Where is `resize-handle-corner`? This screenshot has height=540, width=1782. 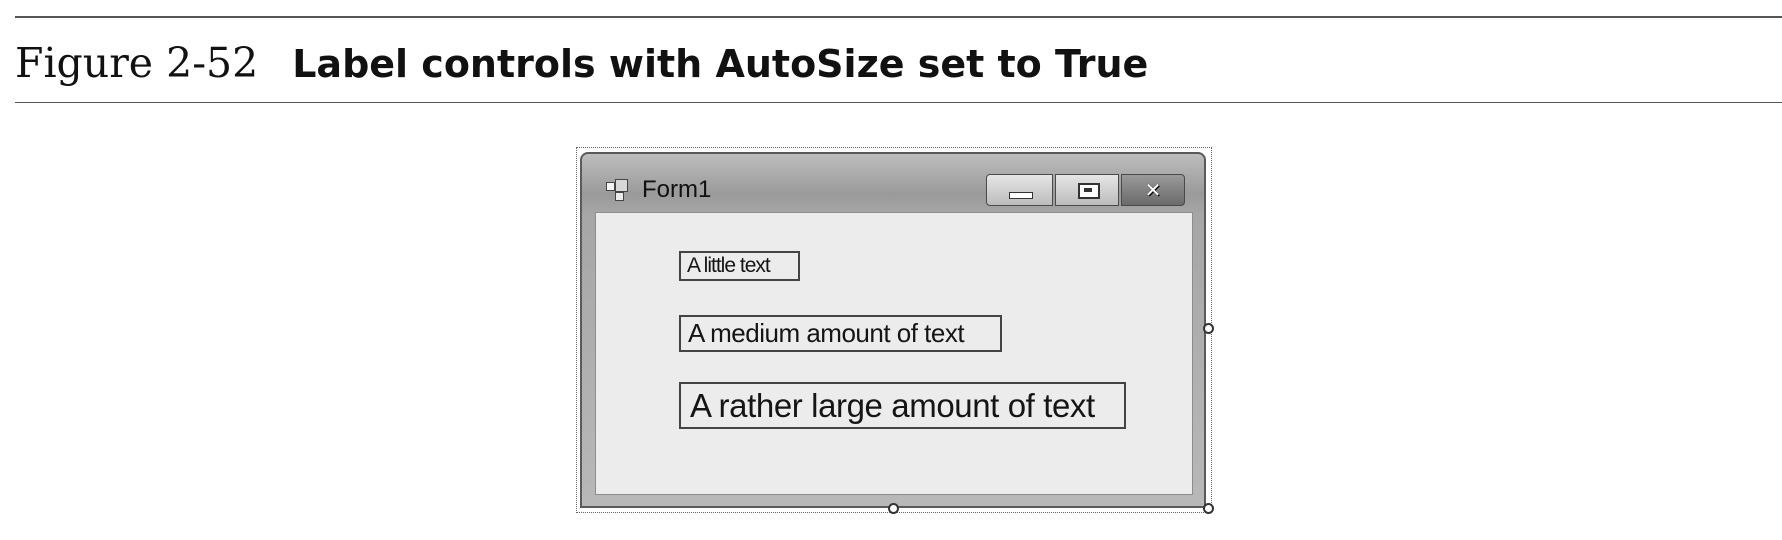
resize-handle-corner is located at coordinates (1208, 508).